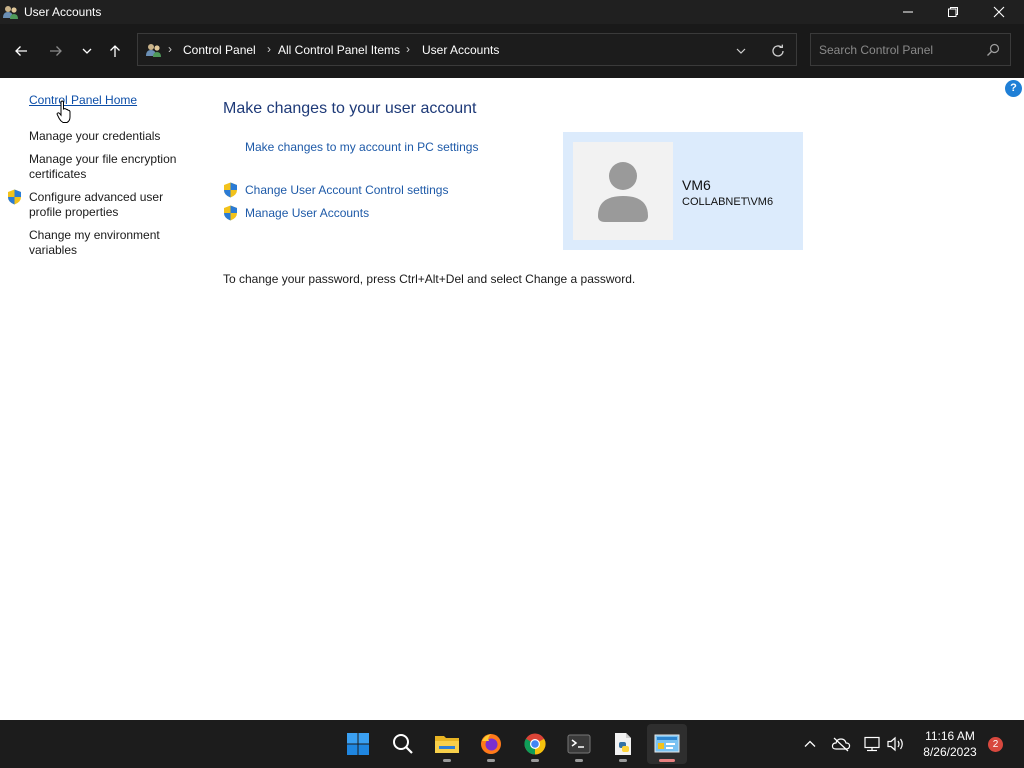 Image resolution: width=1024 pixels, height=768 pixels. I want to click on taskbar-search-button, so click(403, 744).